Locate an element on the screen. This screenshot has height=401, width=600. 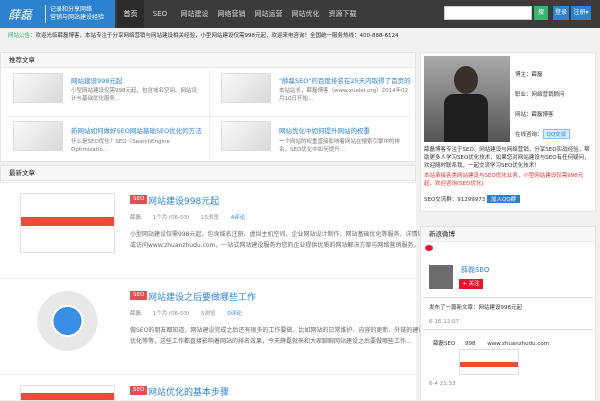
weibo-post-2-label: 薛磊SEO is located at coordinates (444, 344).